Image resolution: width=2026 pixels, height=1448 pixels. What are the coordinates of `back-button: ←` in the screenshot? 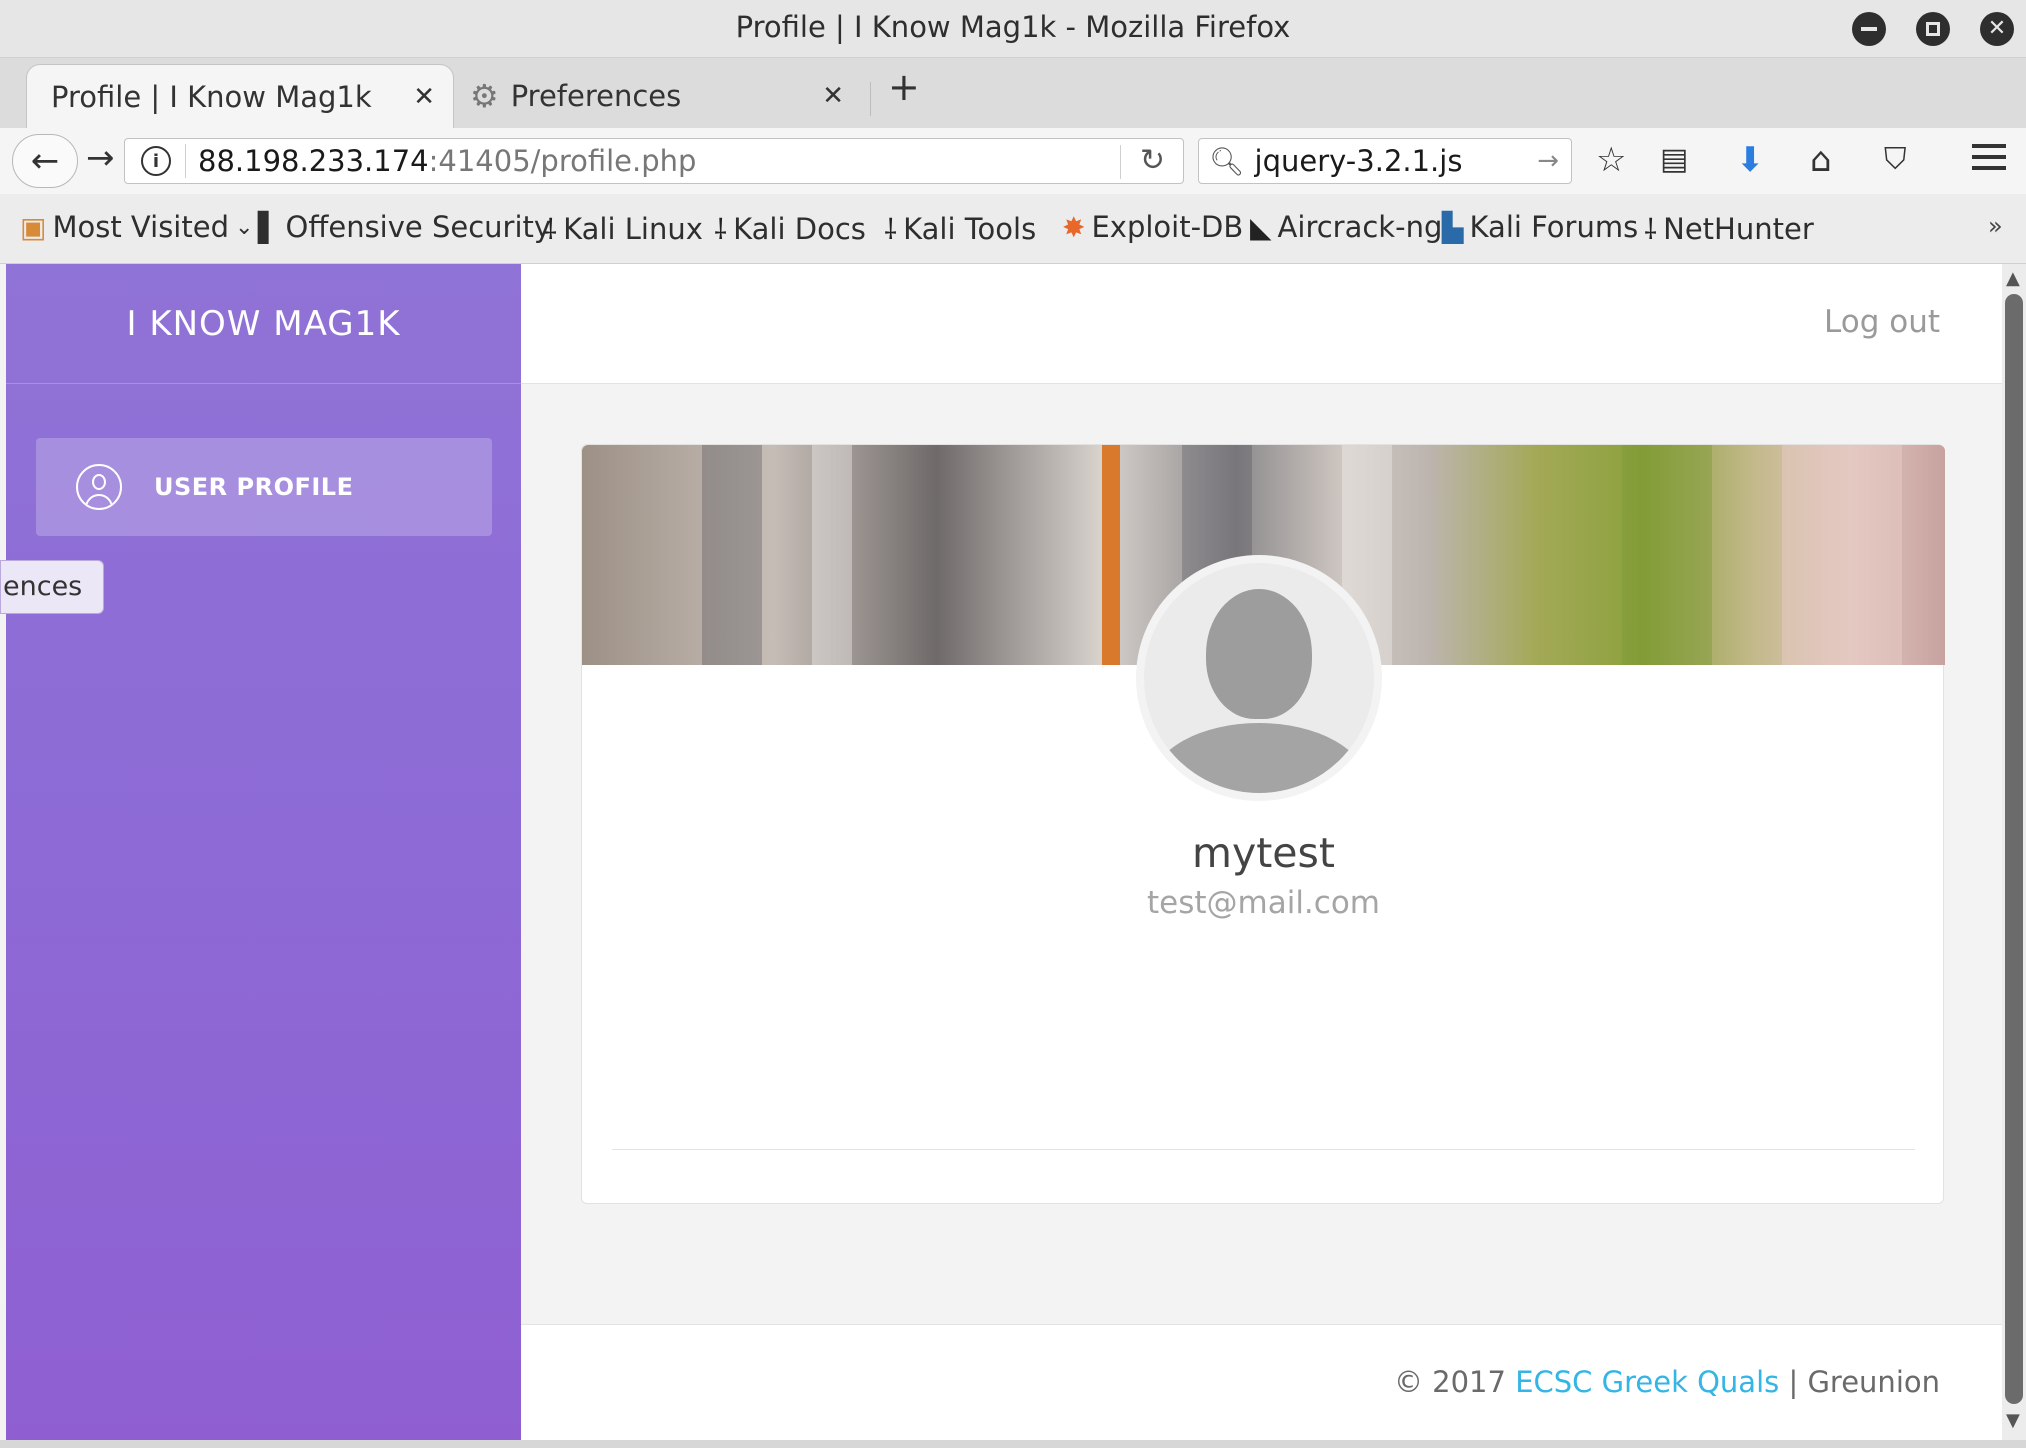 It's located at (45, 161).